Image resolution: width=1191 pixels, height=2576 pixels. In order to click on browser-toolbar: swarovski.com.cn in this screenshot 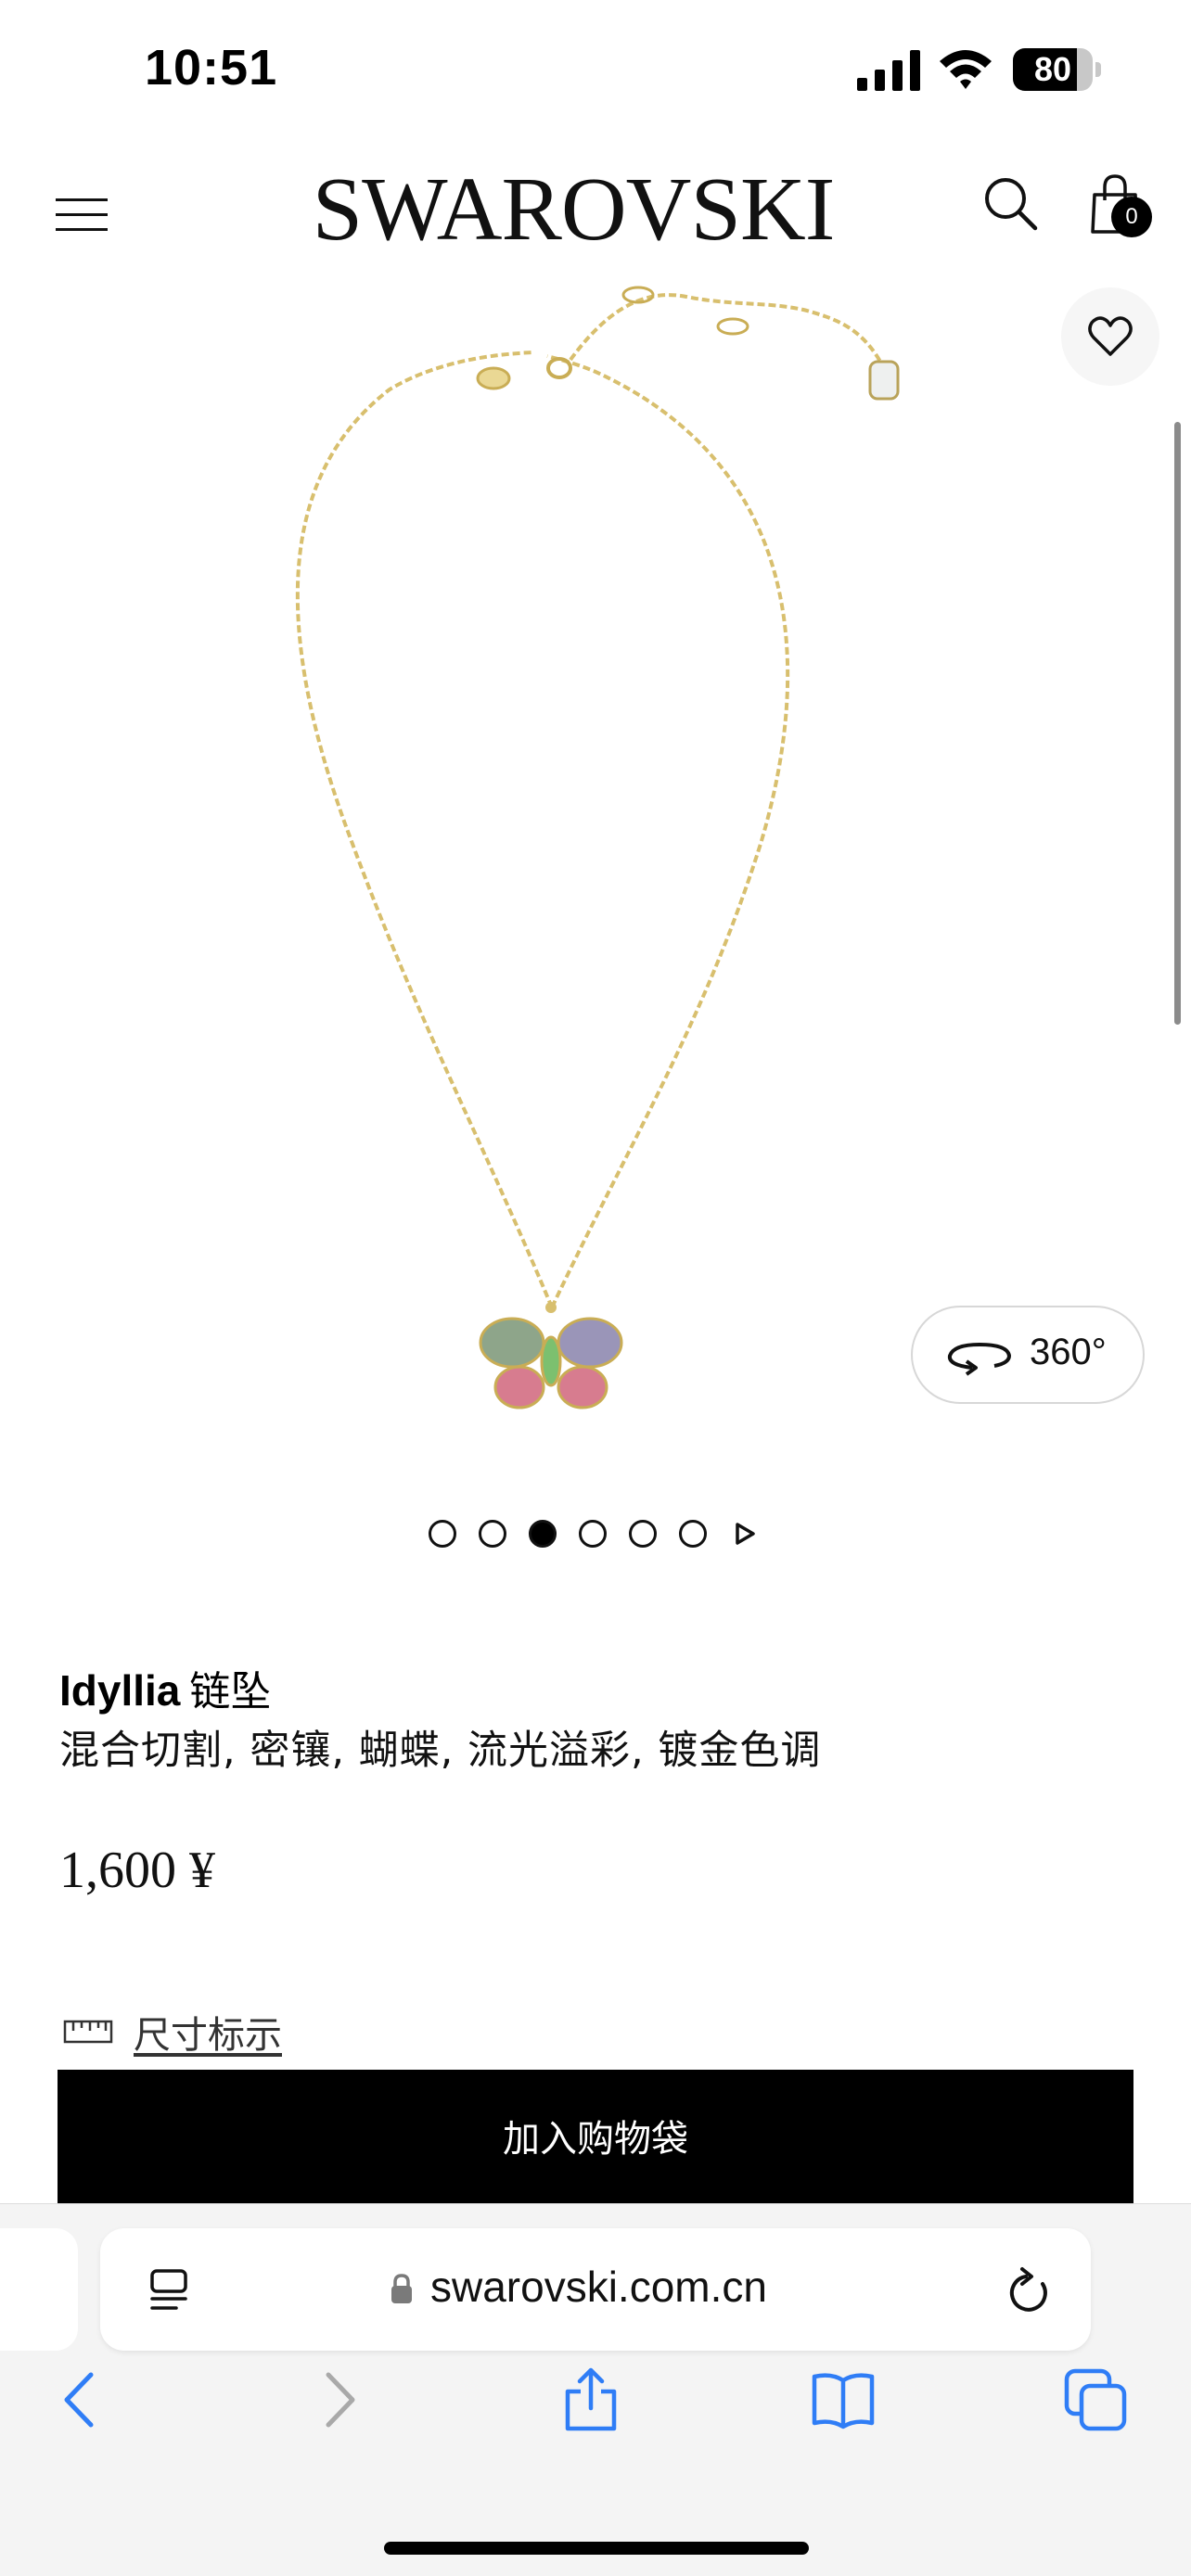, I will do `click(595, 2390)`.